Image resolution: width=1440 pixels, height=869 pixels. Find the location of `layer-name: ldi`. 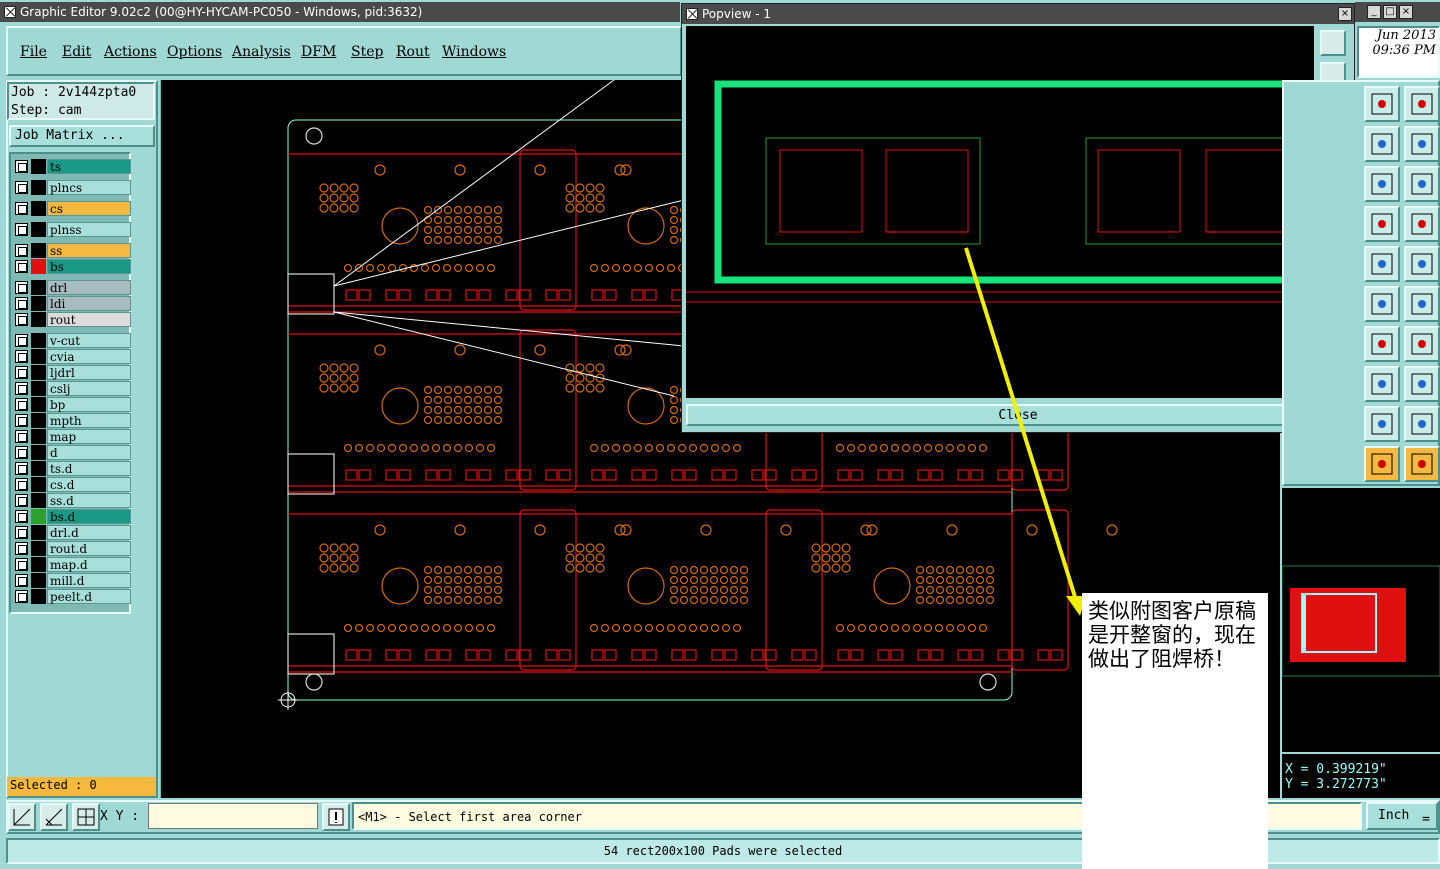

layer-name: ldi is located at coordinates (89, 303).